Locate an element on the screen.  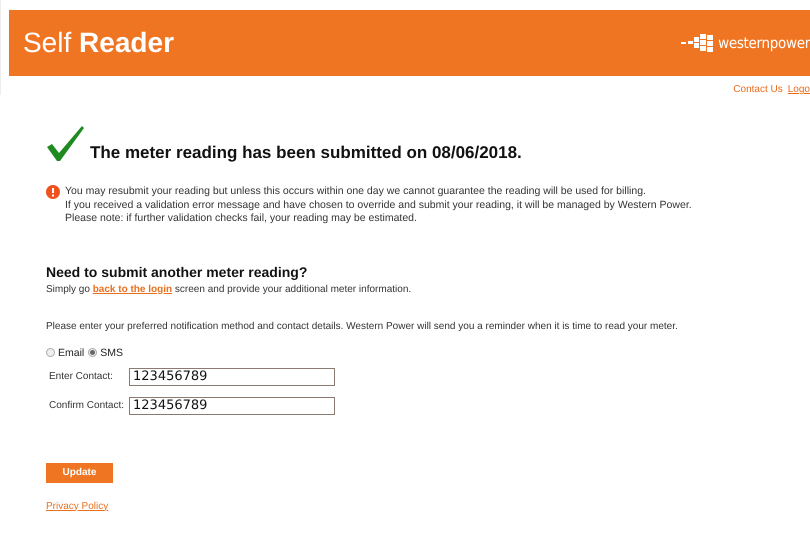
notification-instruction: Please enter your preferred notification method and contact details. Western Power will send you a reminder when it is time to read your meter. is located at coordinates (362, 326).